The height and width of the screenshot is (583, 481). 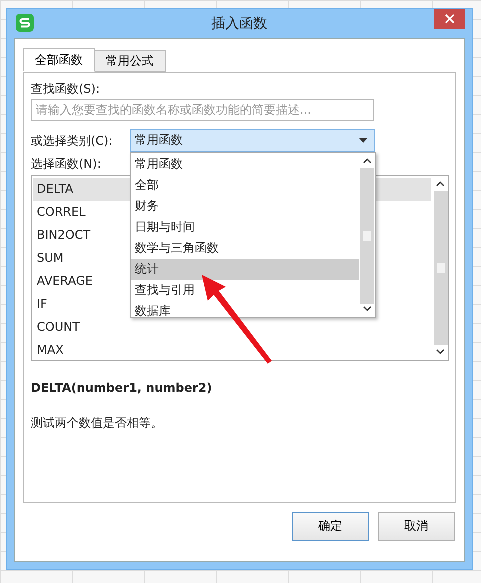 What do you see at coordinates (363, 140) in the screenshot?
I see `dropdown-caret-icon` at bounding box center [363, 140].